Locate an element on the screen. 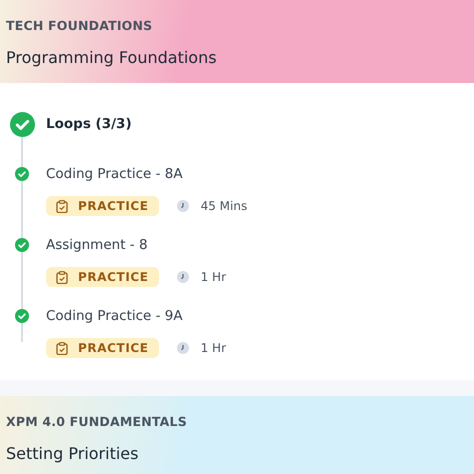 The height and width of the screenshot is (474, 474). lesson-title: Assignment - 8 is located at coordinates (97, 245).